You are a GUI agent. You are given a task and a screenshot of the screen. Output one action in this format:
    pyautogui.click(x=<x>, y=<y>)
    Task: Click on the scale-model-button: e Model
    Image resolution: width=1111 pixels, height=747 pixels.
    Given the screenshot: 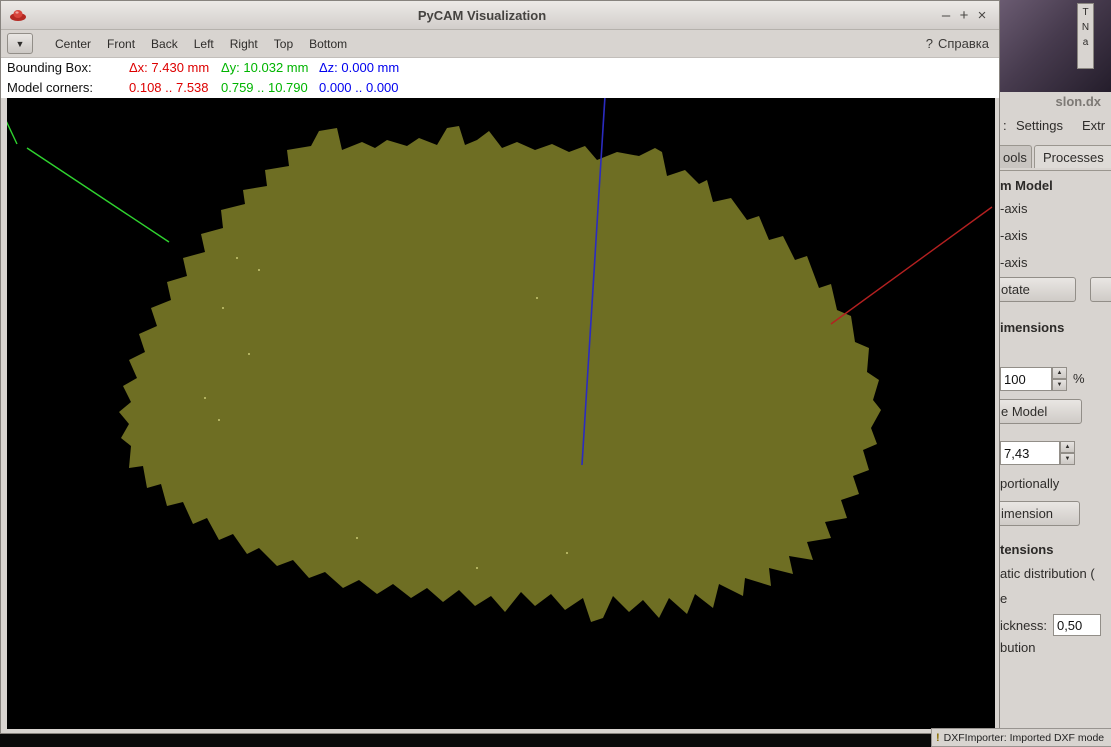 What is the action you would take?
    pyautogui.click(x=1041, y=411)
    